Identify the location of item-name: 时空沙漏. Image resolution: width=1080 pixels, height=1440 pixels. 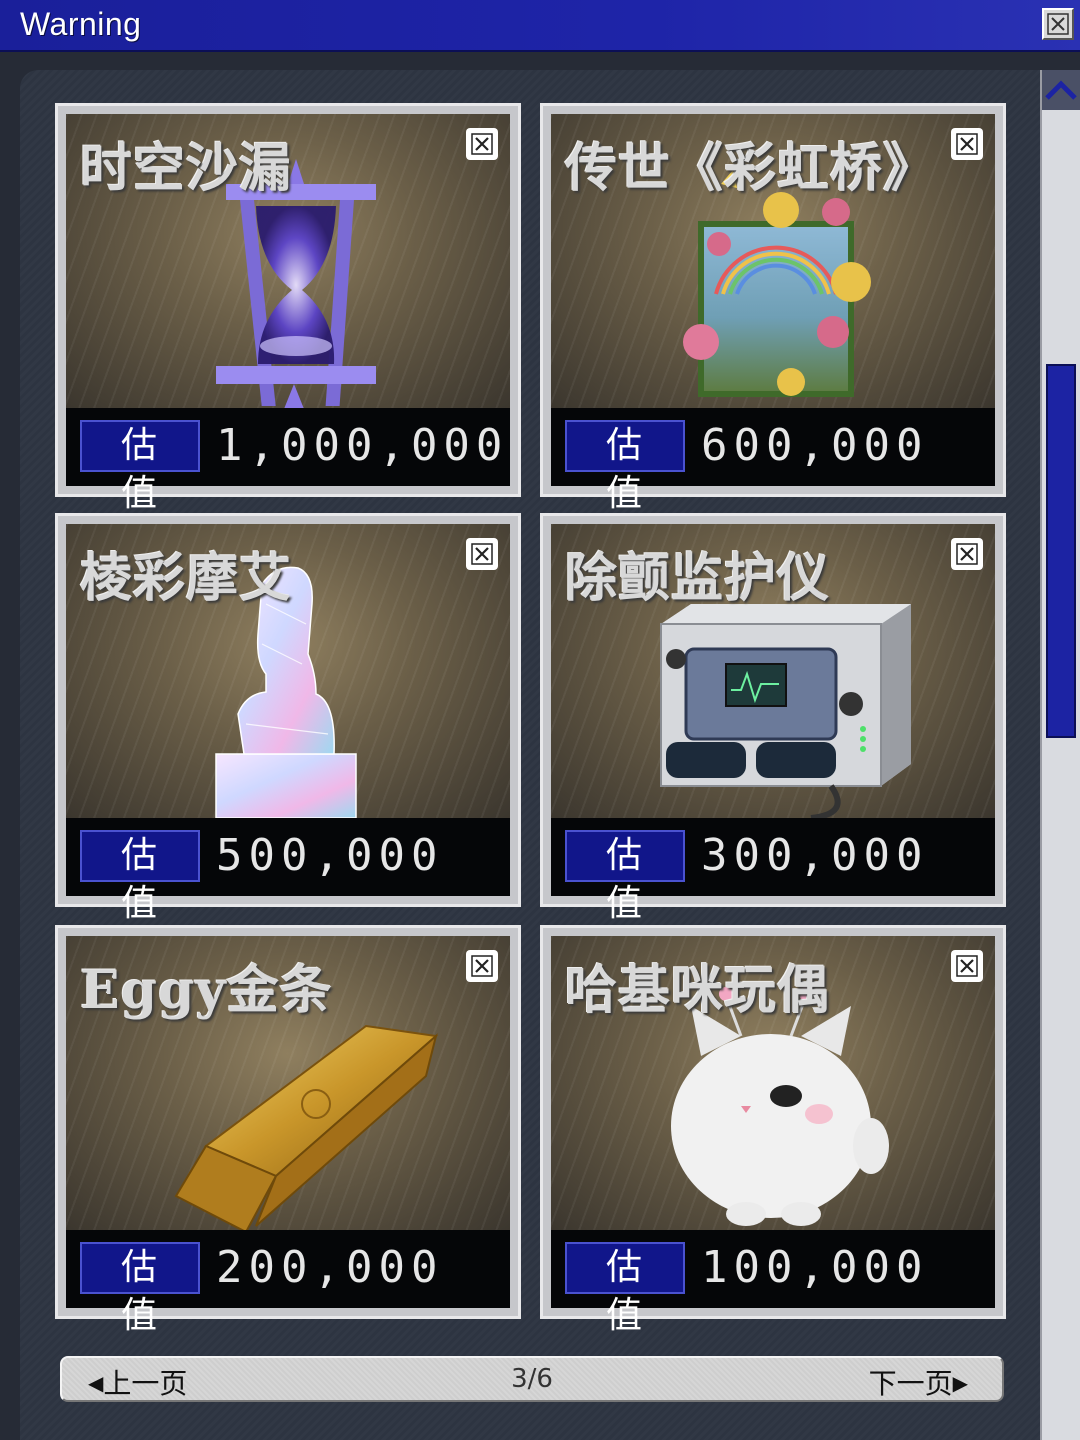
(186, 168).